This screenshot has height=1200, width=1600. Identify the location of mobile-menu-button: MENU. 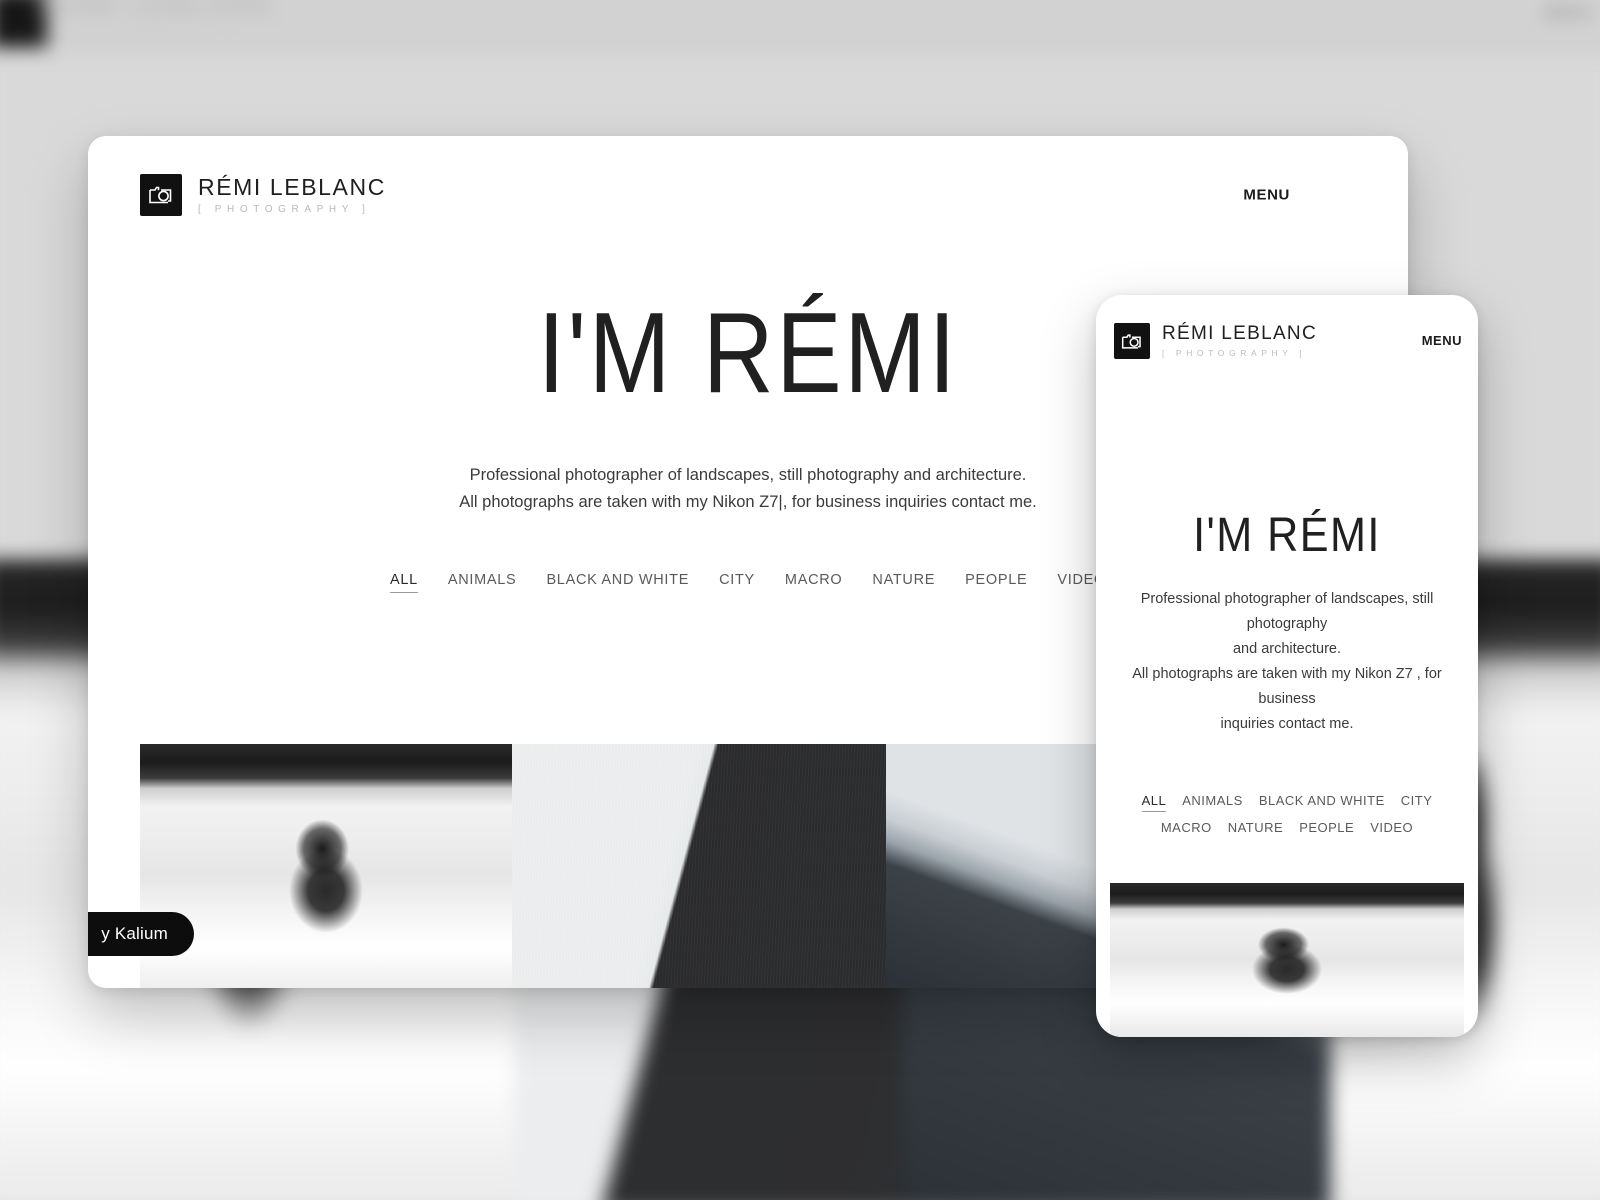
(1442, 340).